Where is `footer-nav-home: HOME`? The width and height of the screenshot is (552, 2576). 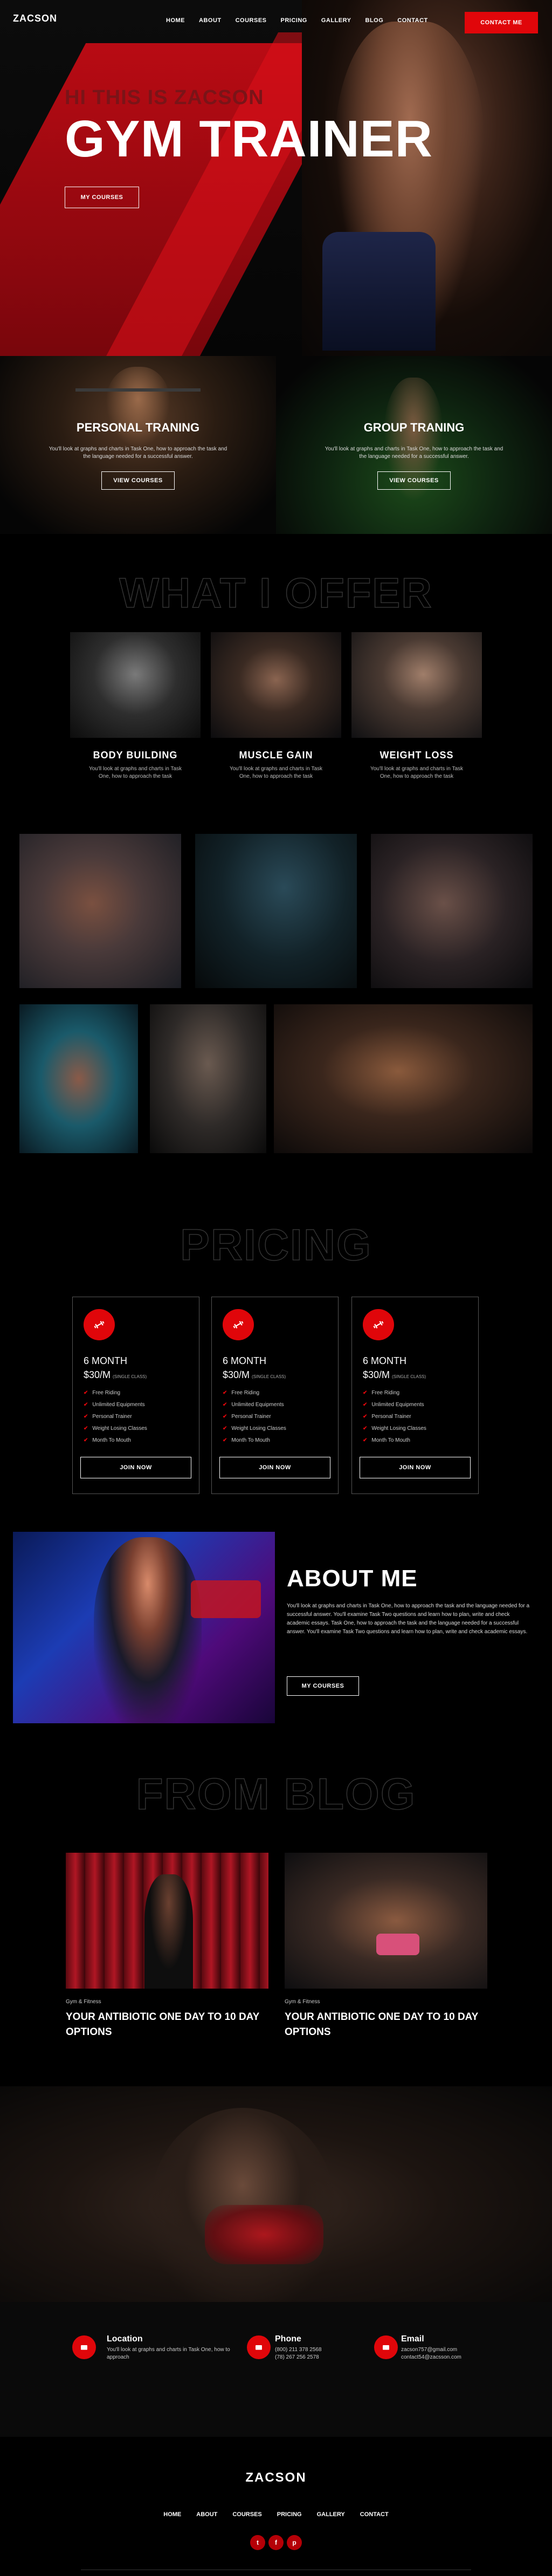 footer-nav-home: HOME is located at coordinates (172, 2514).